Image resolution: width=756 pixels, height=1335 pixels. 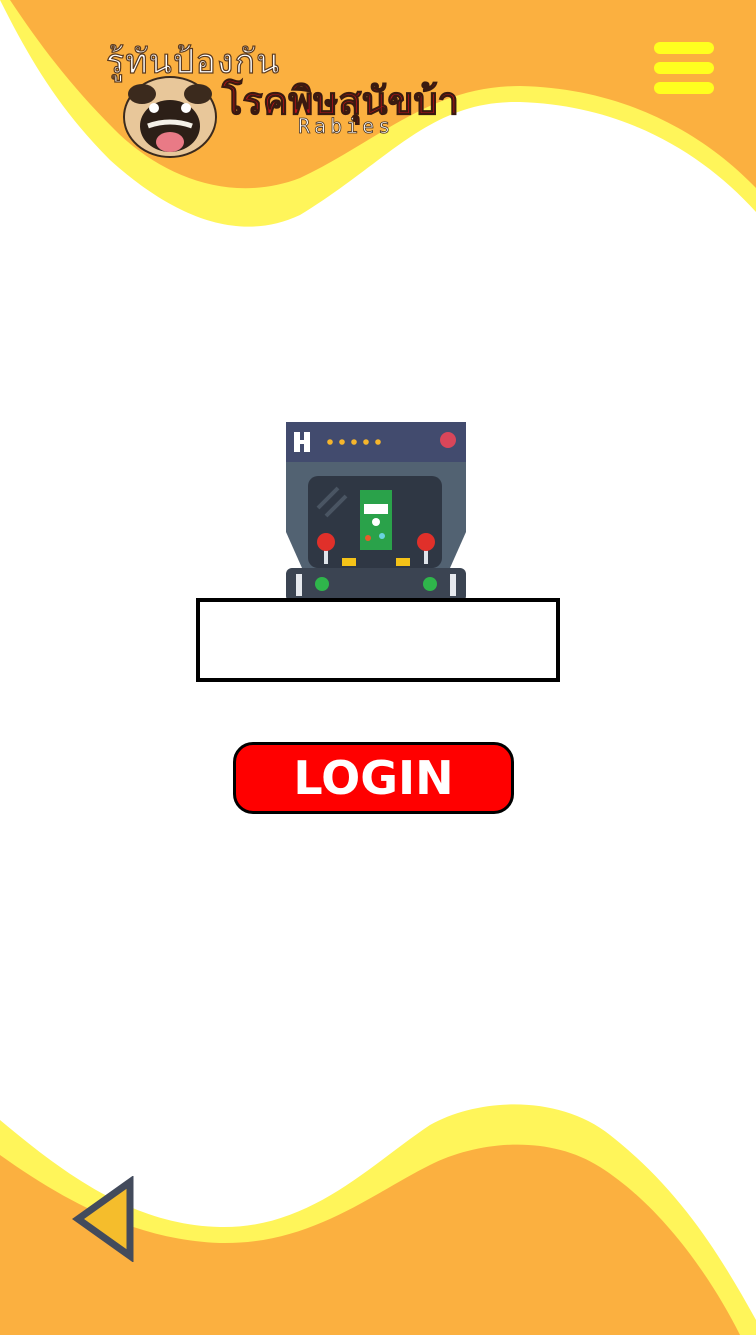 What do you see at coordinates (346, 126) in the screenshot?
I see `logo-subtitle: Rabies` at bounding box center [346, 126].